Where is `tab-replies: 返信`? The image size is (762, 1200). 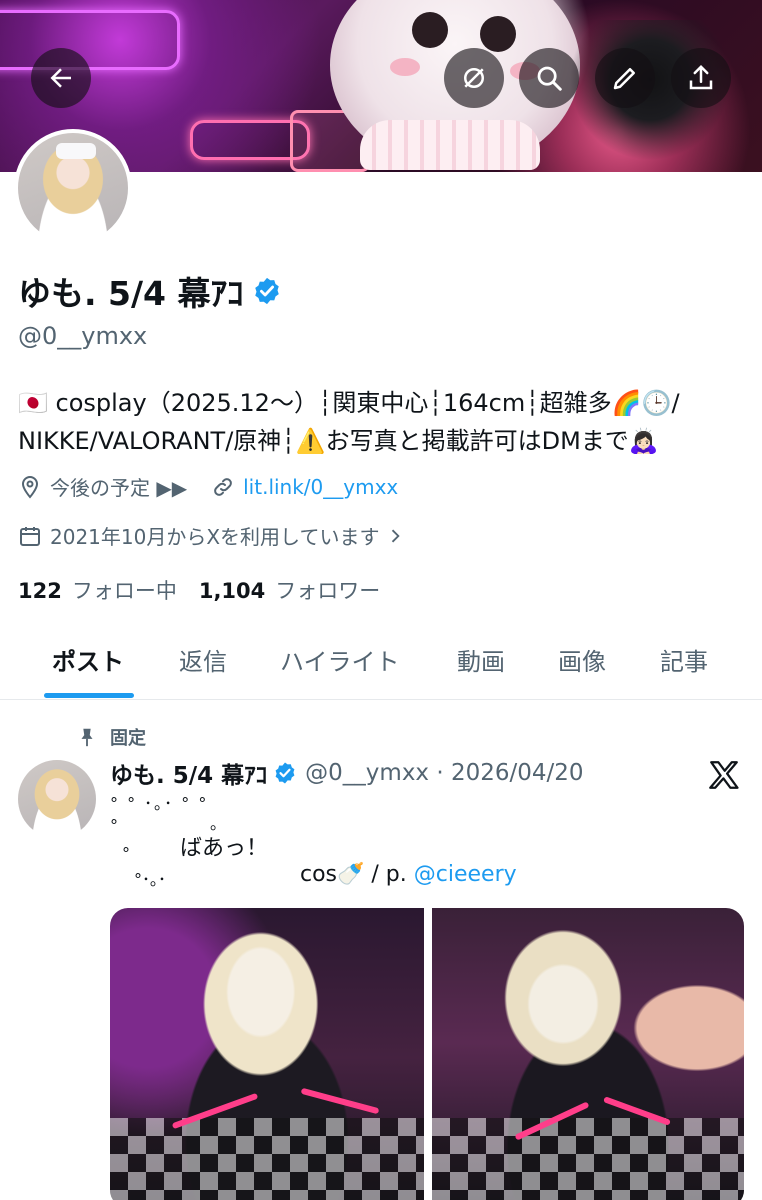 tab-replies: 返信 is located at coordinates (203, 659).